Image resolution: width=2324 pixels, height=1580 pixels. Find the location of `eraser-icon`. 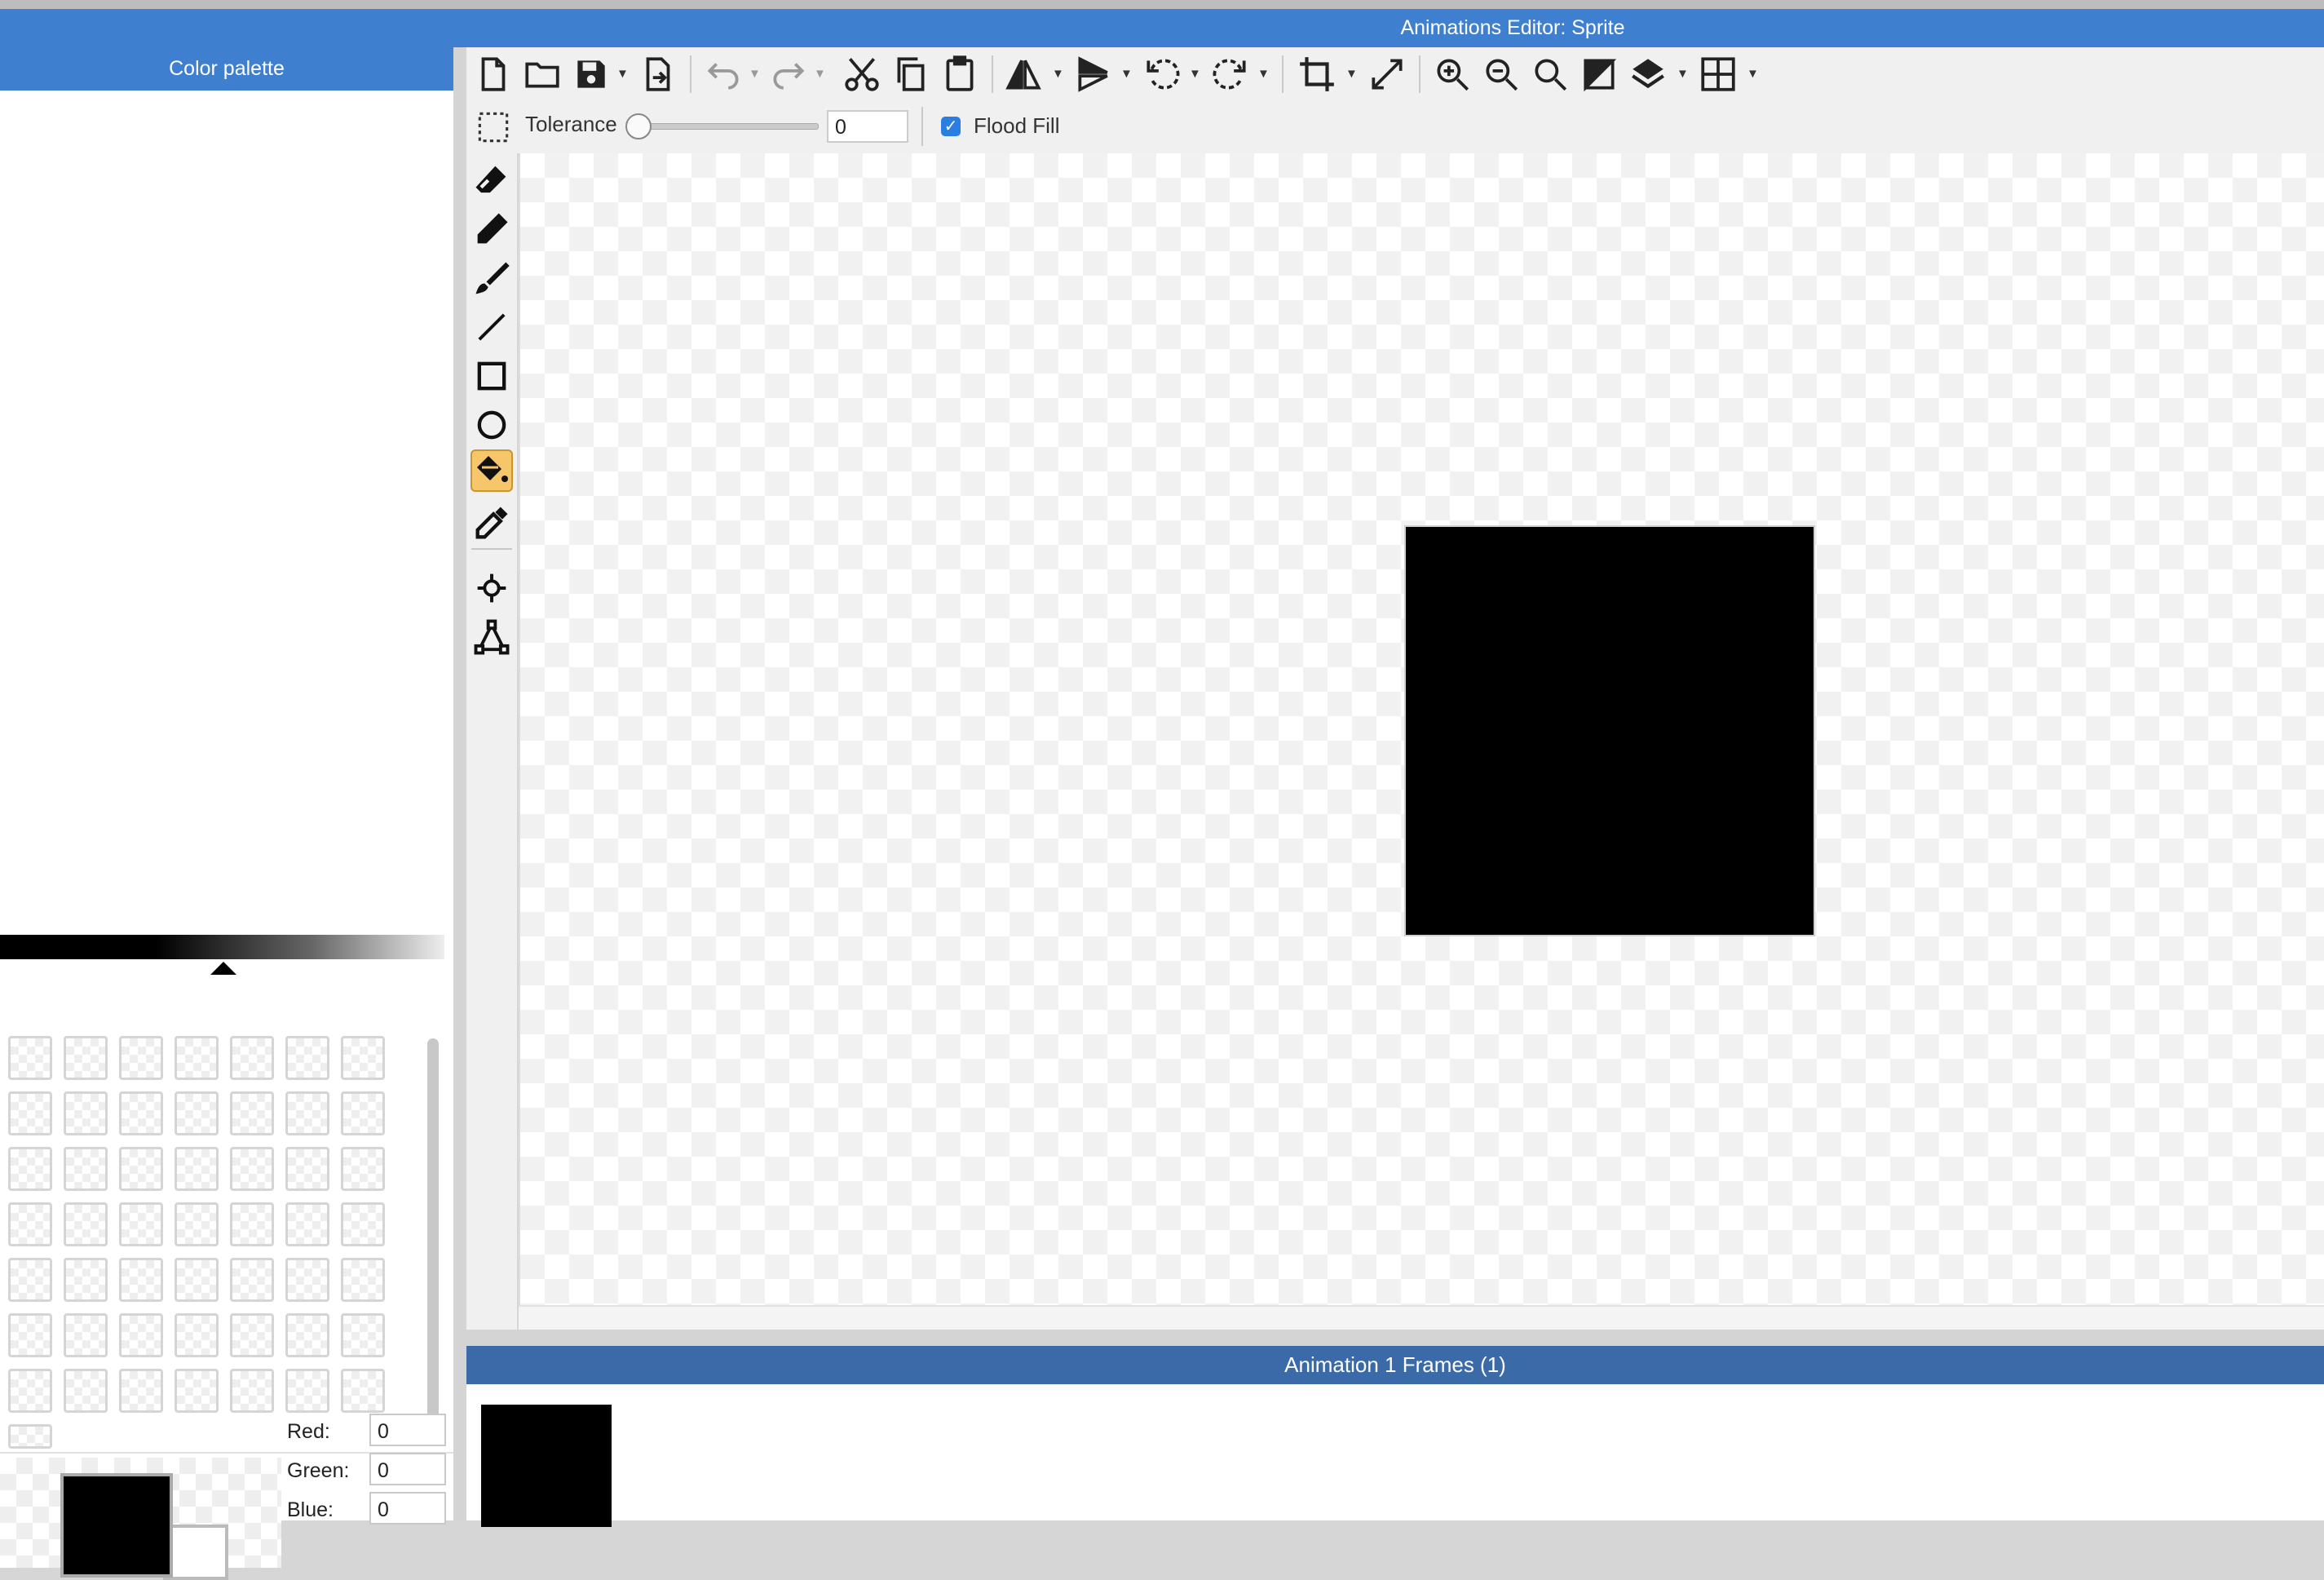

eraser-icon is located at coordinates (492, 180).